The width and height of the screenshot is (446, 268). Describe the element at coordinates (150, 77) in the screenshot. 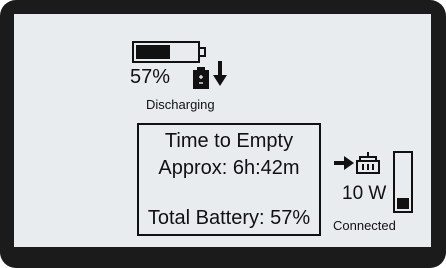

I see `battery-percent: 57%` at that location.